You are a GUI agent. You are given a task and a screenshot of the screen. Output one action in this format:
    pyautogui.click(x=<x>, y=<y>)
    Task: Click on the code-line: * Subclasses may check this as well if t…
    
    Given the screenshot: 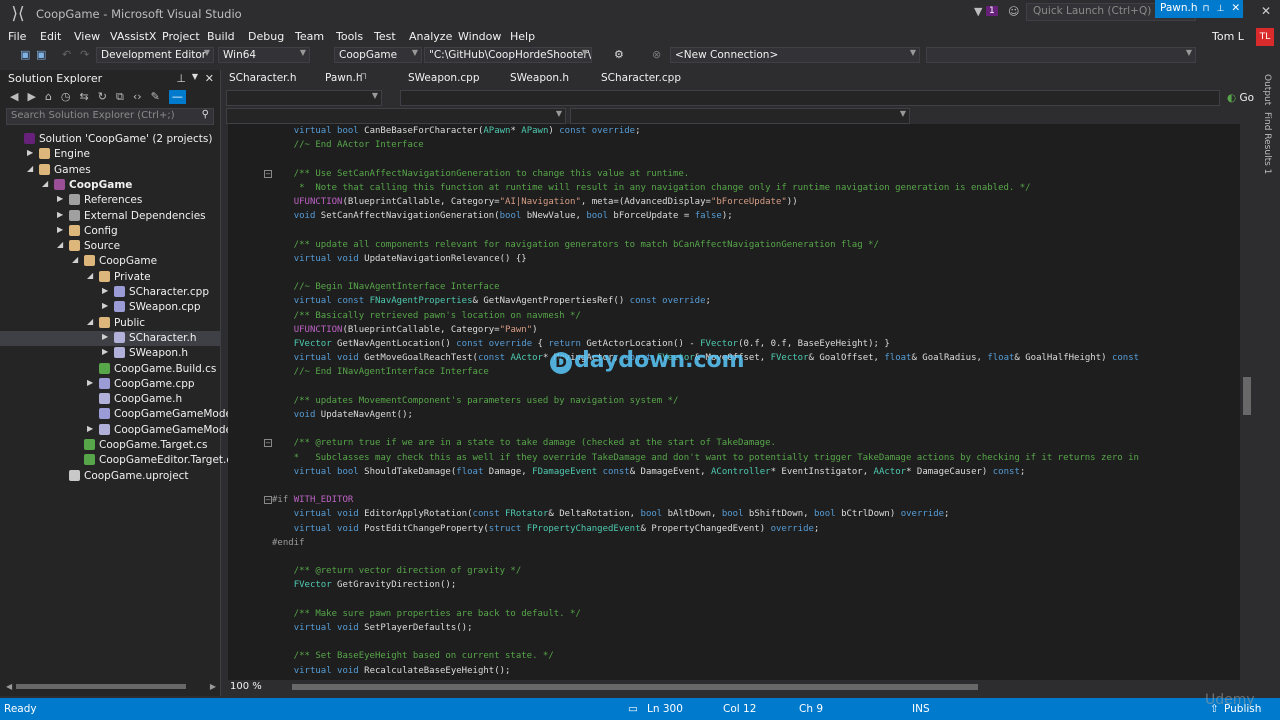 What is the action you would take?
    pyautogui.click(x=705, y=458)
    